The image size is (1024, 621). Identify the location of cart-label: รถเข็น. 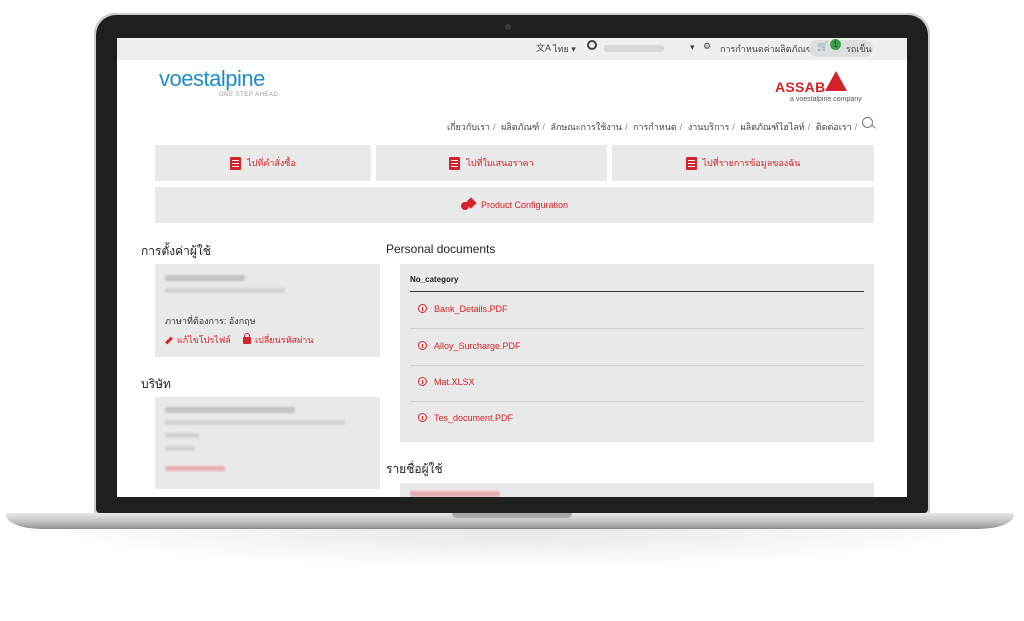
(859, 49).